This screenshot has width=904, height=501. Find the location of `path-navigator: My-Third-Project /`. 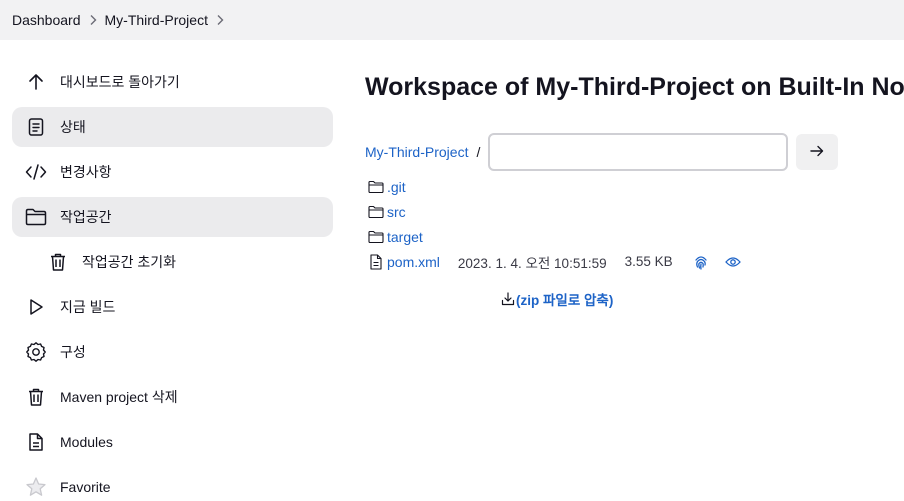

path-navigator: My-Third-Project / is located at coordinates (602, 152).